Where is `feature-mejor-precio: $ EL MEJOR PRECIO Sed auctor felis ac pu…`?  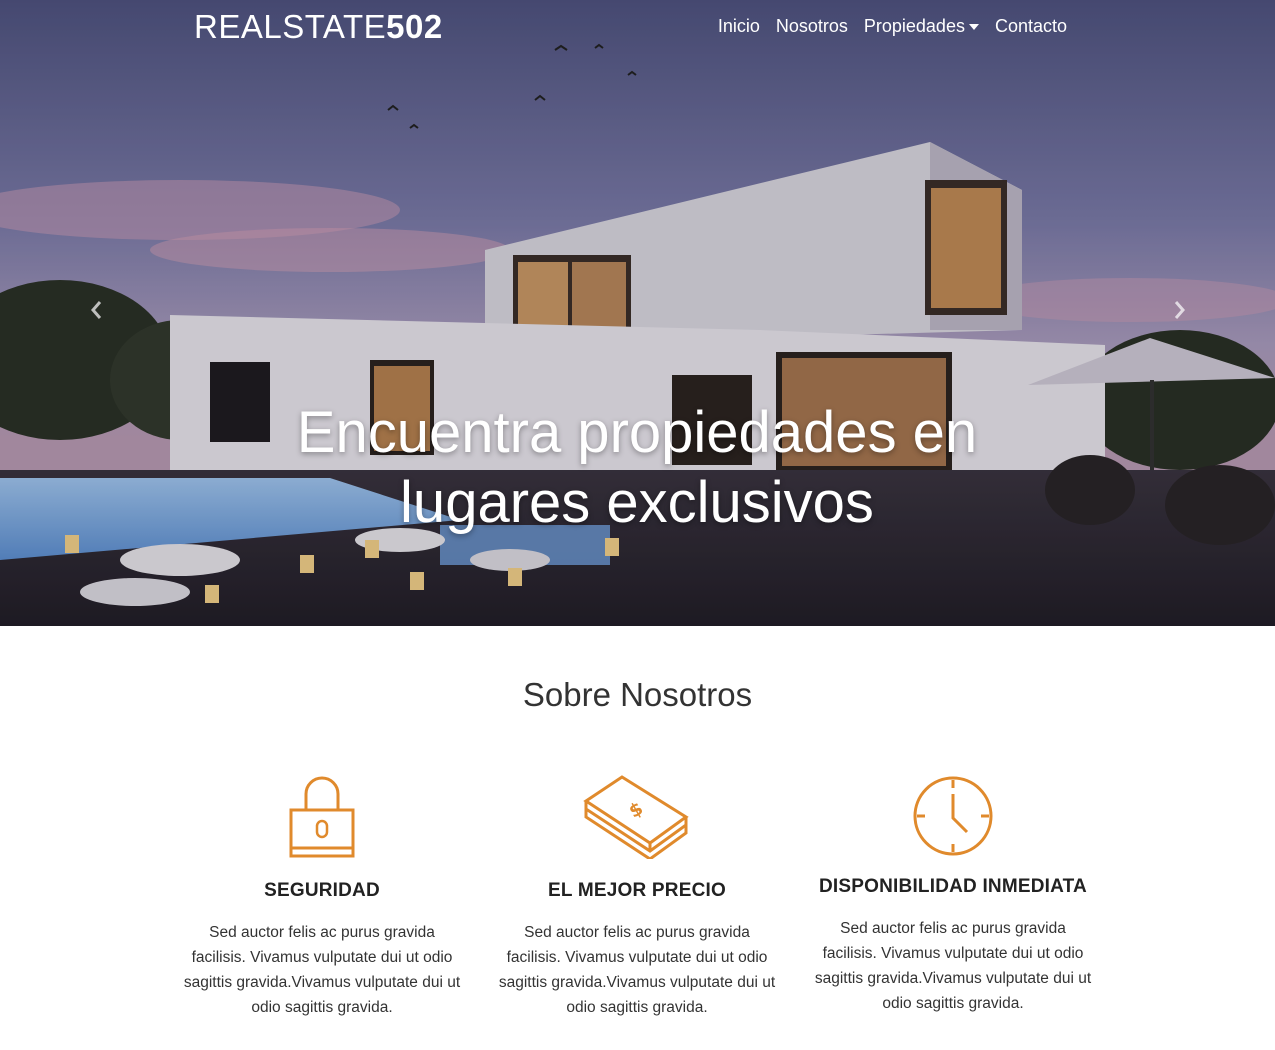
feature-mejor-precio: $ EL MEJOR PRECIO Sed auctor felis ac pu… is located at coordinates (637, 895).